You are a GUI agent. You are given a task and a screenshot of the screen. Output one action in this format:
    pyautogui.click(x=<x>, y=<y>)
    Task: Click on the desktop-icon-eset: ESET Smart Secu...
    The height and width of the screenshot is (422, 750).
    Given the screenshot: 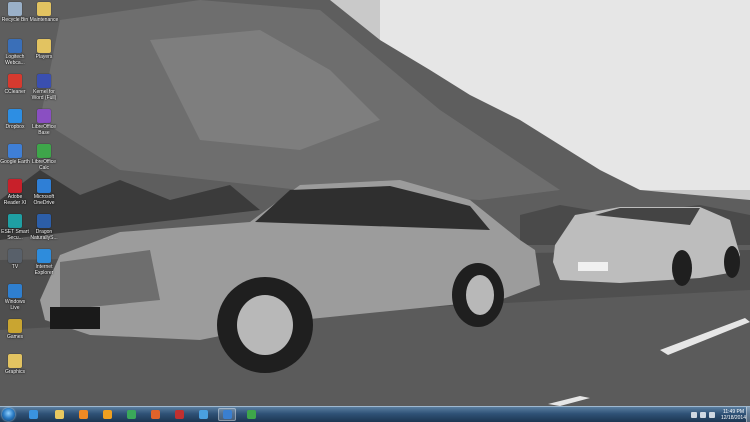 What is the action you would take?
    pyautogui.click(x=15, y=226)
    